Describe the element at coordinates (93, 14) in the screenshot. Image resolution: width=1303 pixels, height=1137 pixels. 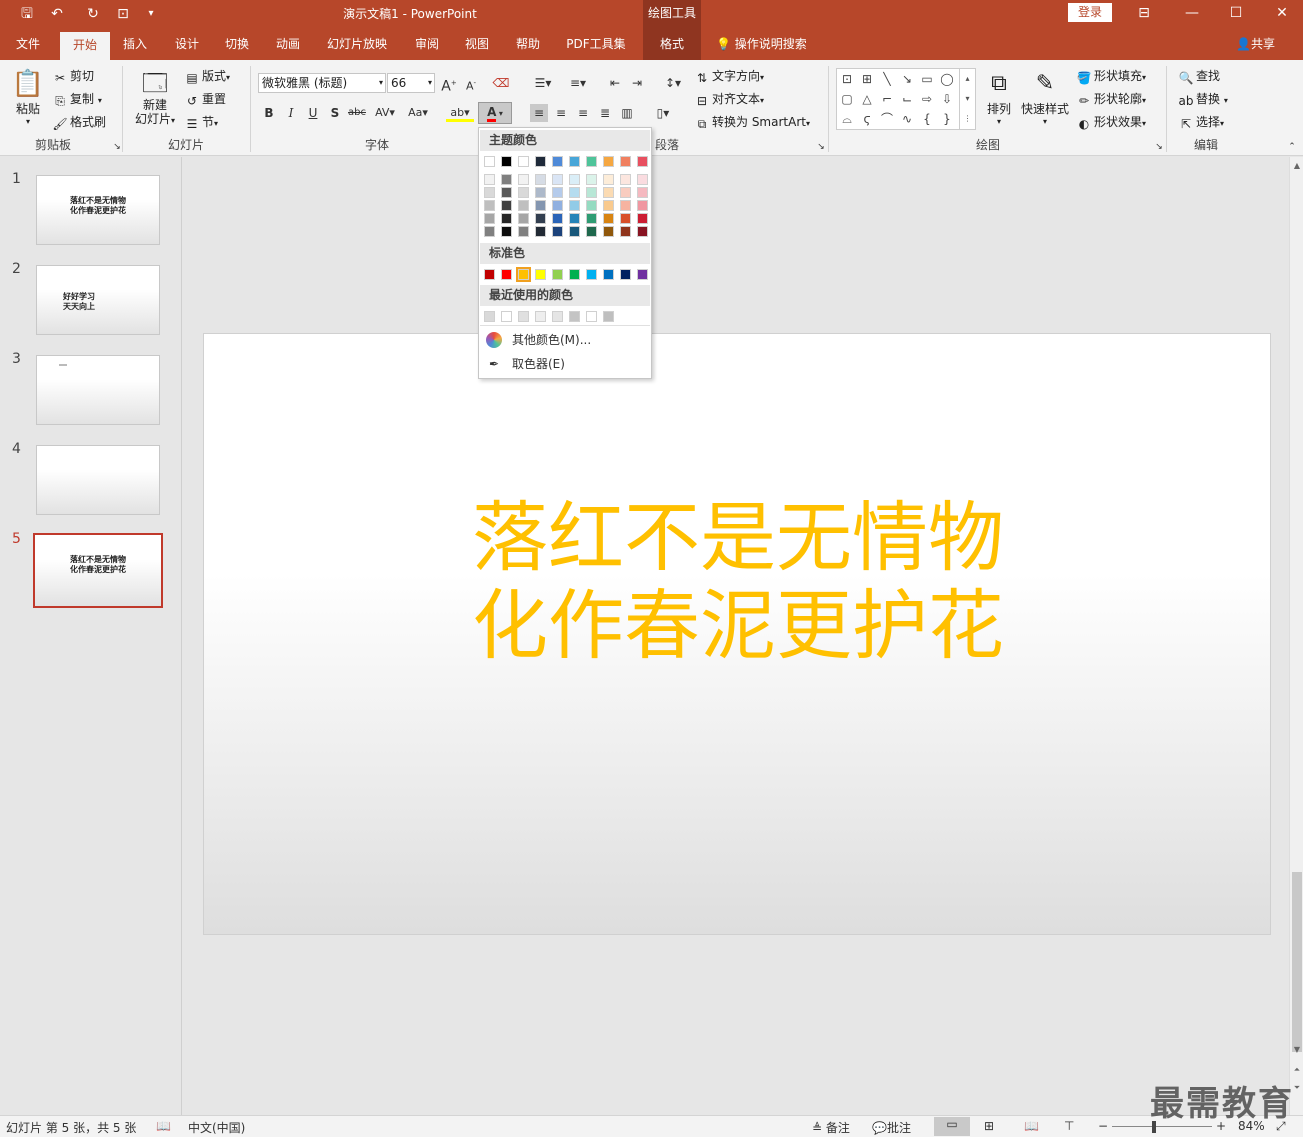
I see `redo-icon: ↻` at that location.